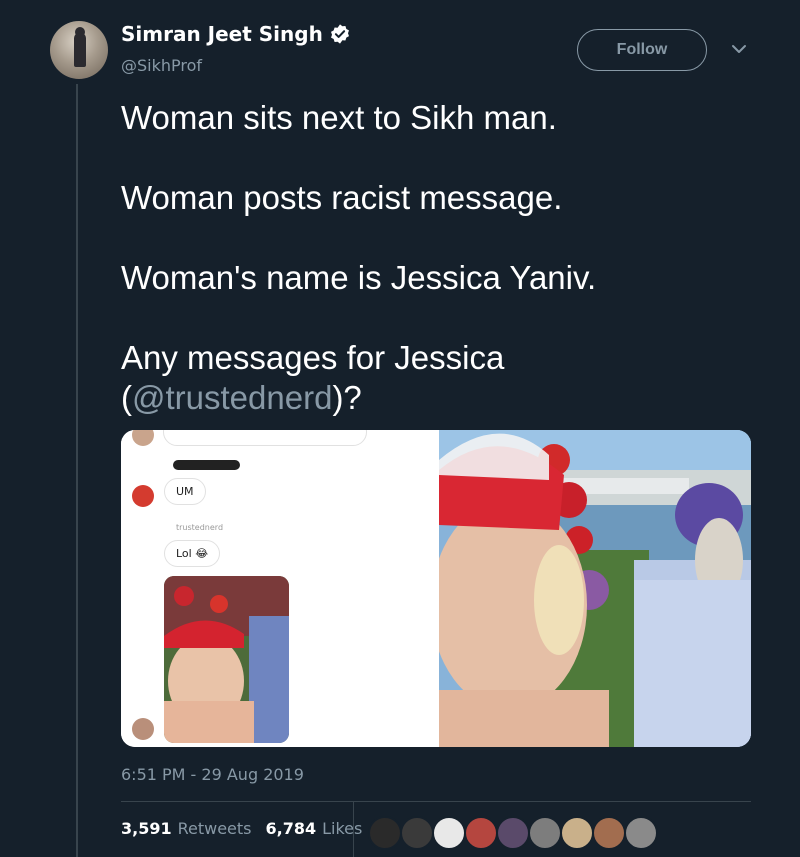 This screenshot has width=800, height=857. Describe the element at coordinates (79, 50) in the screenshot. I see `avatar` at that location.